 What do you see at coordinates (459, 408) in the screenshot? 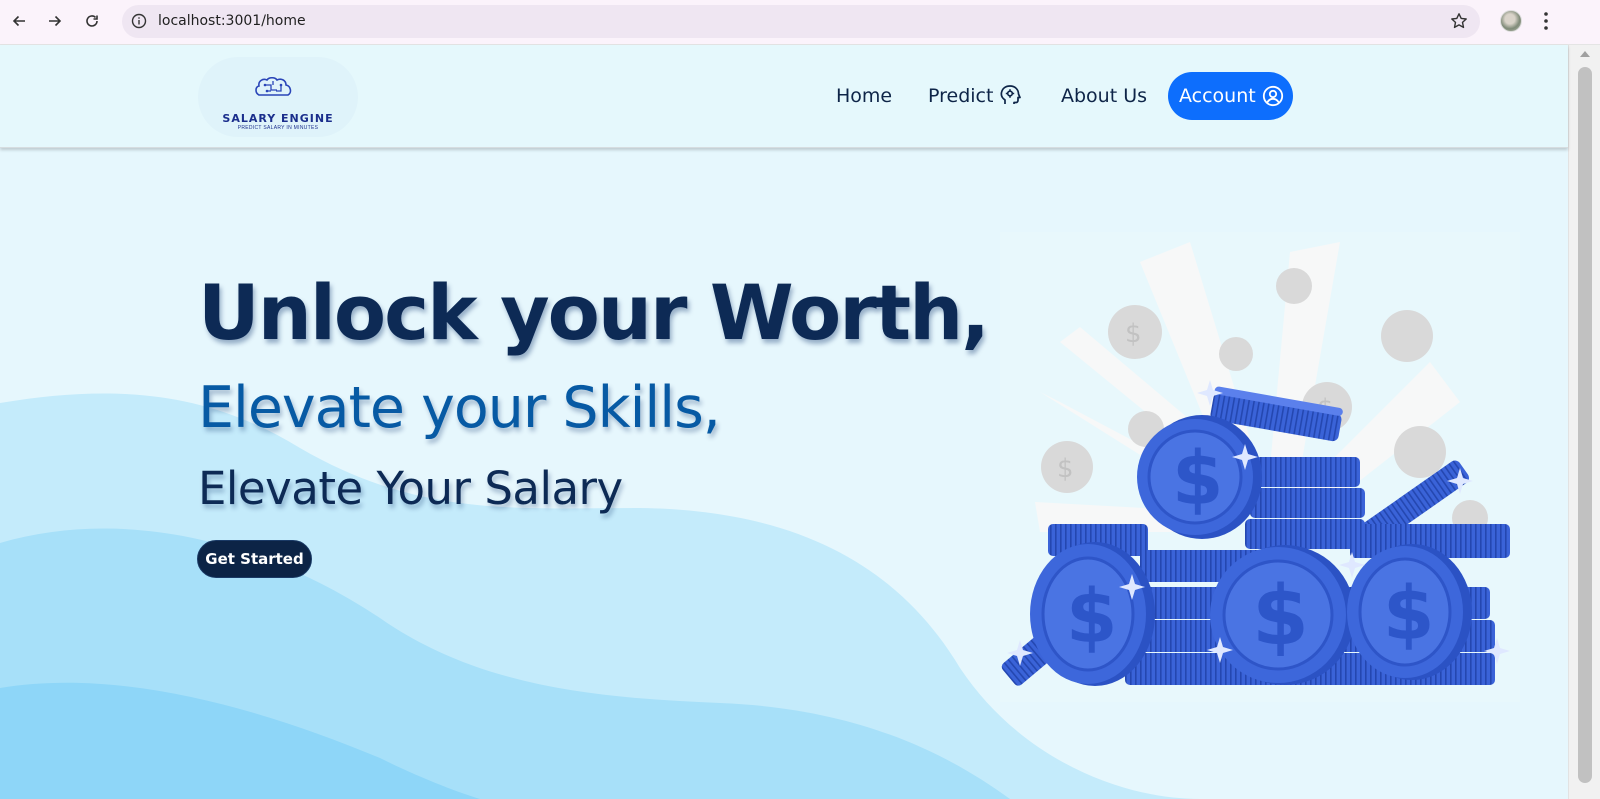
I see `hero-subheadline: Elevate your Skills,` at bounding box center [459, 408].